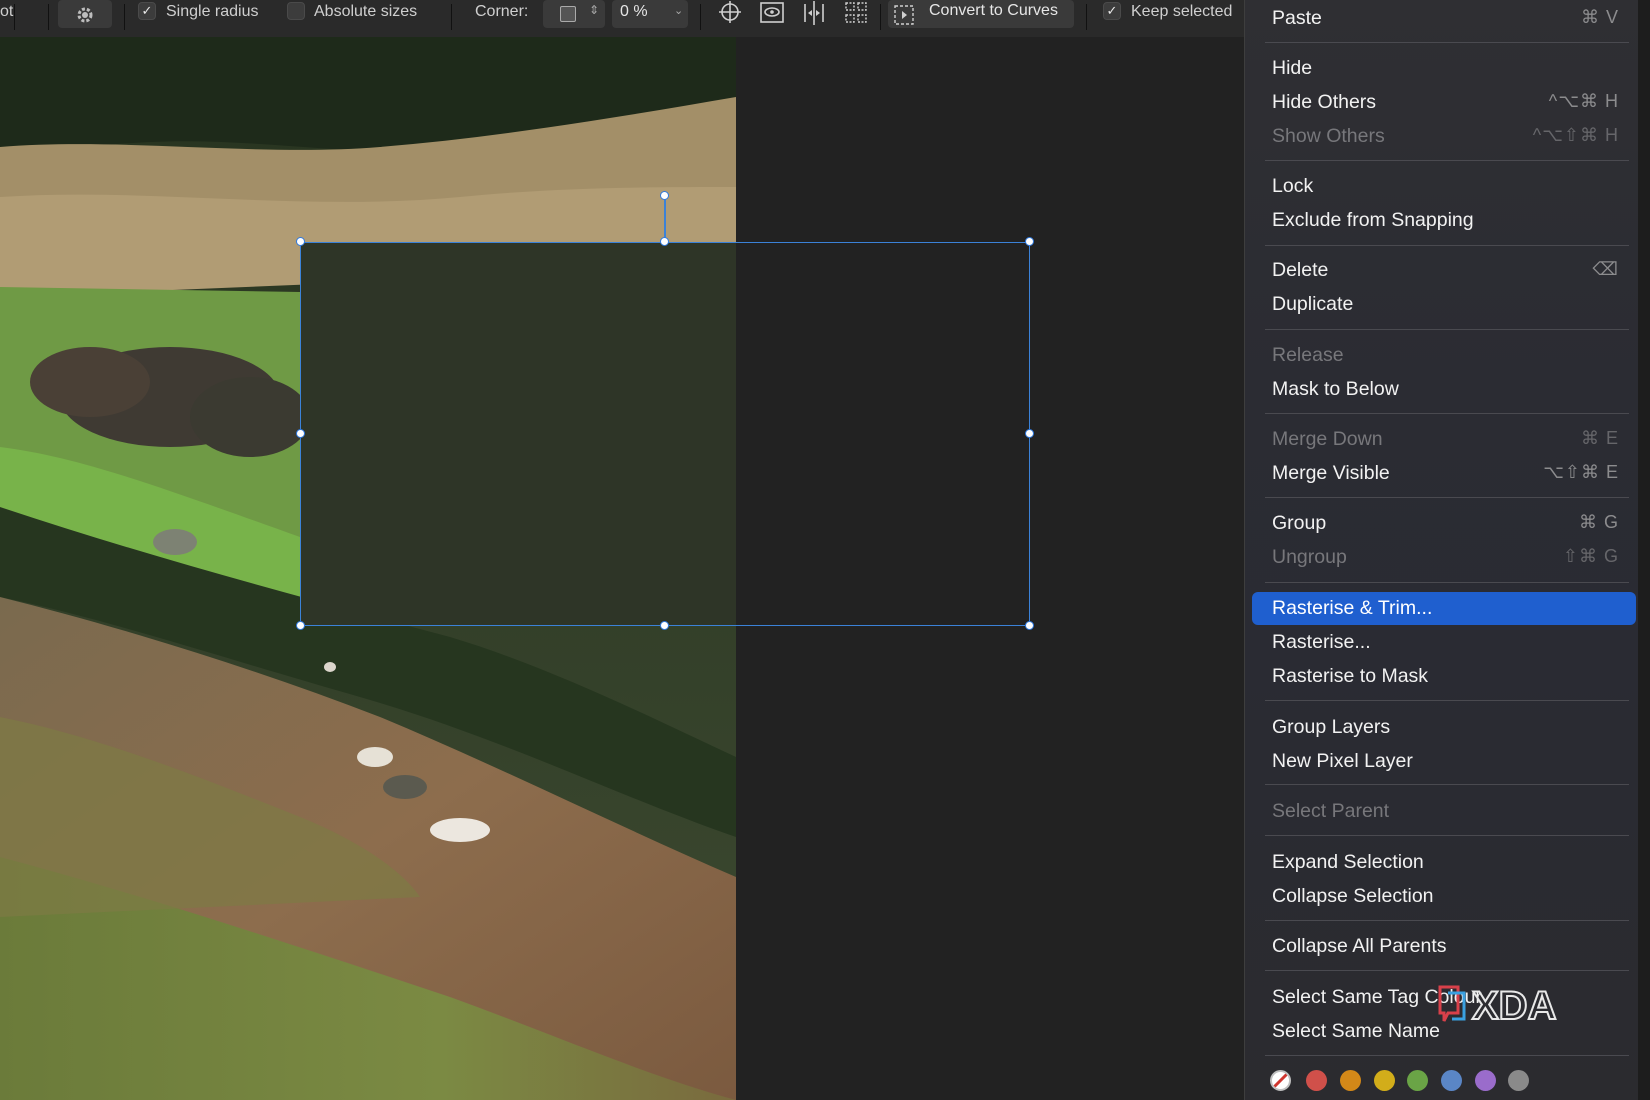 The image size is (1650, 1100). What do you see at coordinates (1029, 433) in the screenshot?
I see `resize-handle-right` at bounding box center [1029, 433].